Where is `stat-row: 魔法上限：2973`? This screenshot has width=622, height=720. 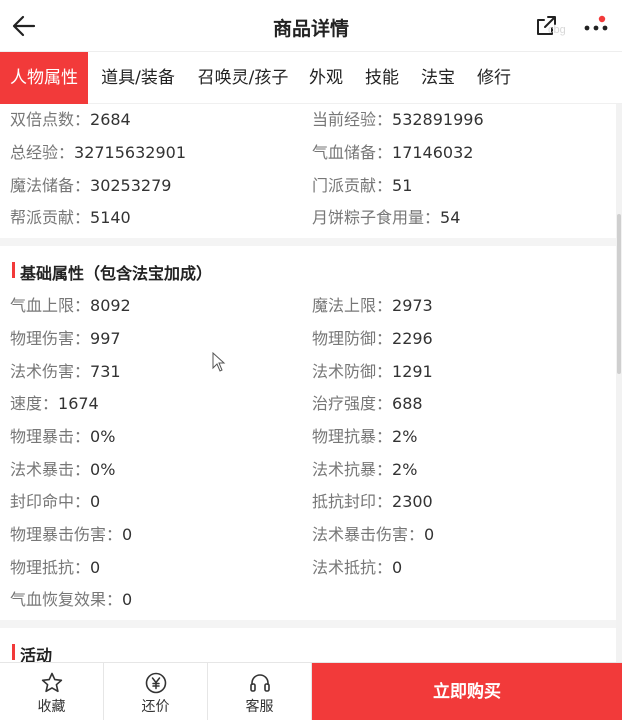 stat-row: 魔法上限：2973 is located at coordinates (372, 305).